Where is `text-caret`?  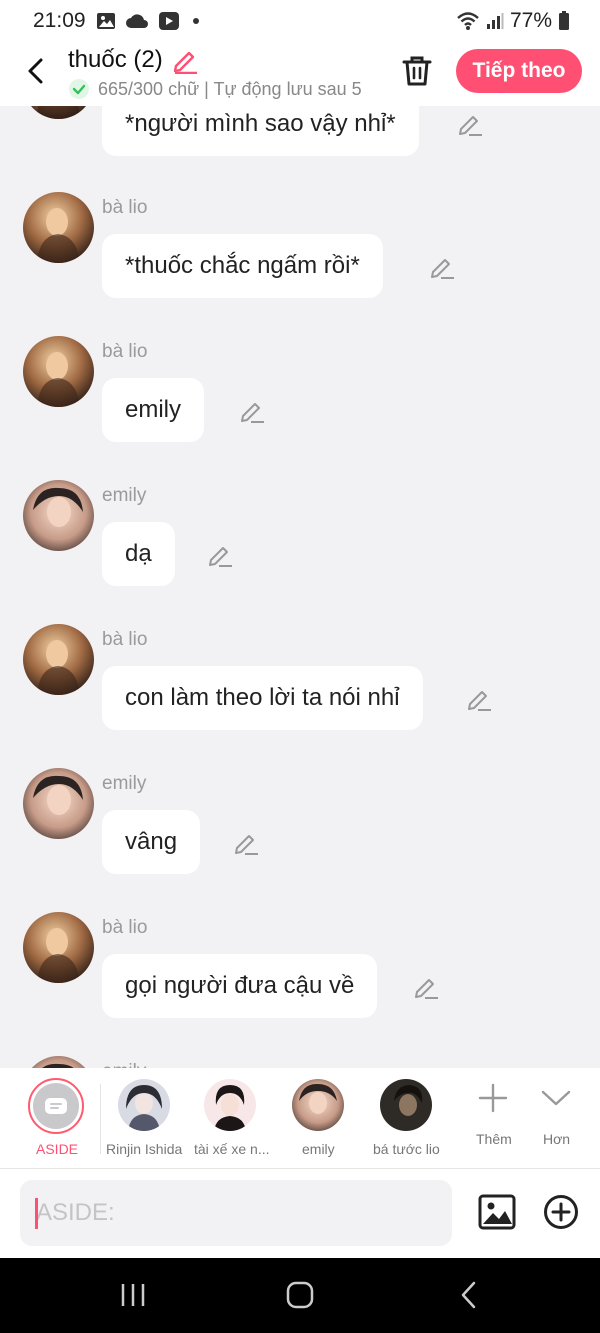 text-caret is located at coordinates (36, 1213).